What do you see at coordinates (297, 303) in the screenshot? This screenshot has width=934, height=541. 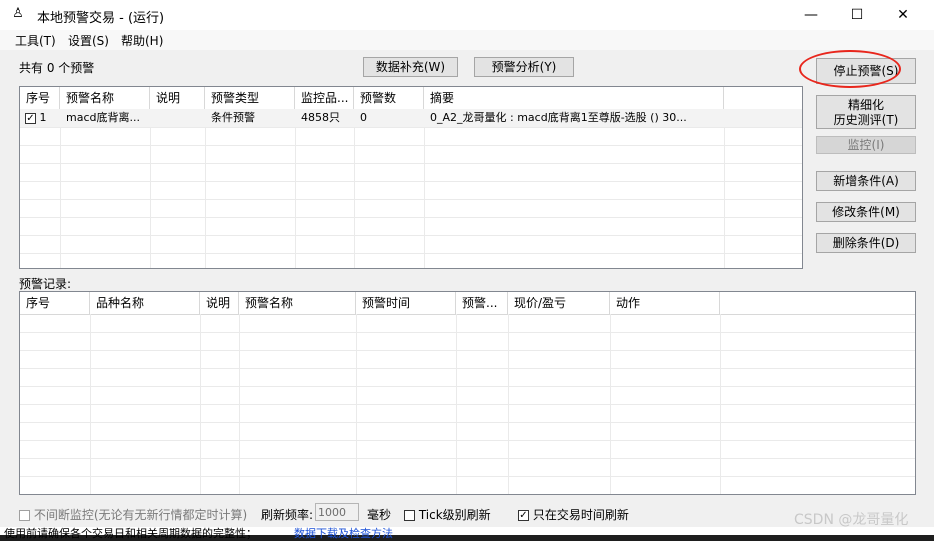 I see `rec-col-alert-name: 预警名称` at bounding box center [297, 303].